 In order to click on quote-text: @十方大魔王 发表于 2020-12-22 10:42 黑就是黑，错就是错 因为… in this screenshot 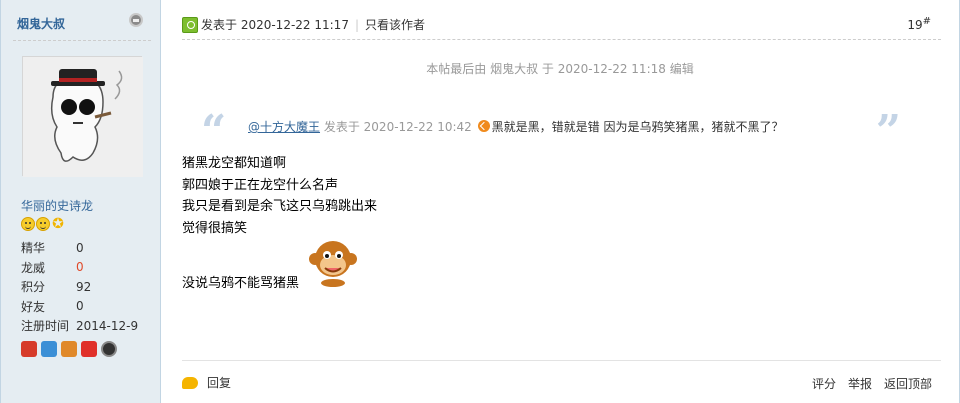, I will do `click(515, 126)`.